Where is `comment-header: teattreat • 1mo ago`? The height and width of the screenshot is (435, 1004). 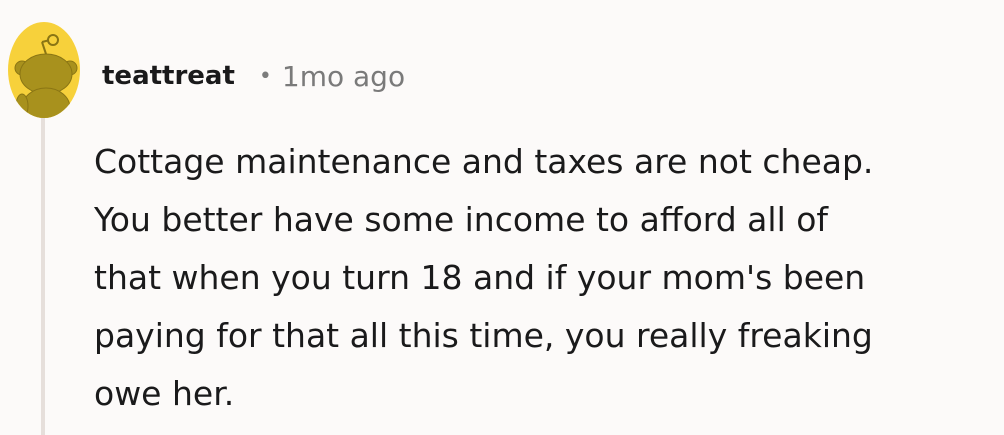 comment-header: teattreat • 1mo ago is located at coordinates (253, 76).